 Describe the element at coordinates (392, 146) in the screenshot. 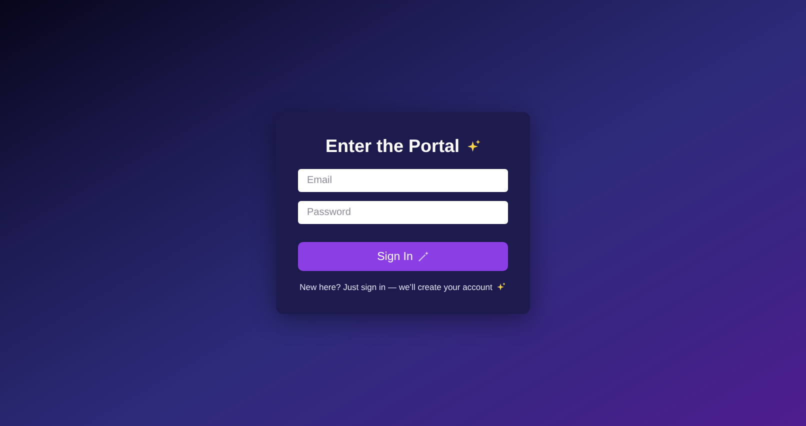

I see `login-title: Enter the Portal` at that location.